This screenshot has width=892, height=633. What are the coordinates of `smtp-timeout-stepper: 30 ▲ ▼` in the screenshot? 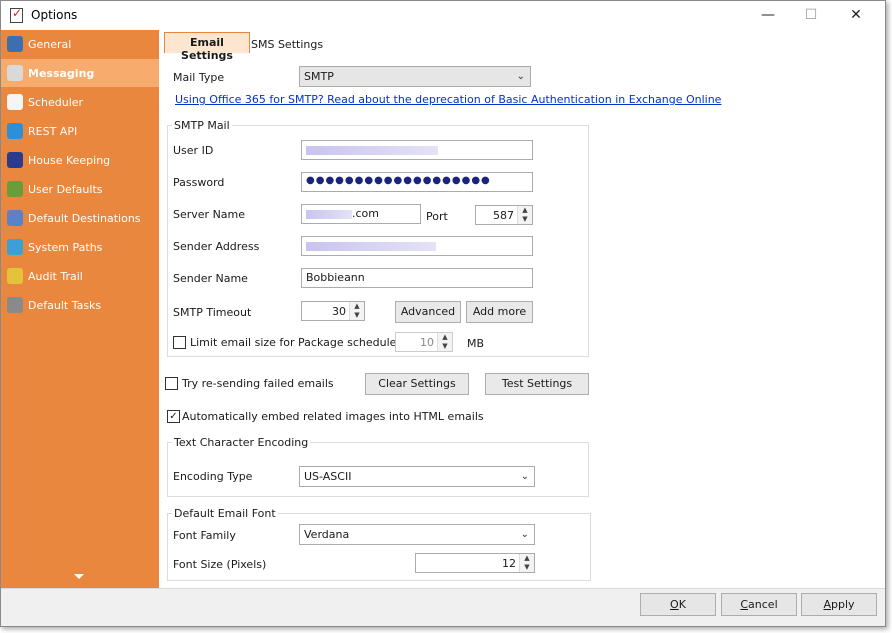 It's located at (333, 311).